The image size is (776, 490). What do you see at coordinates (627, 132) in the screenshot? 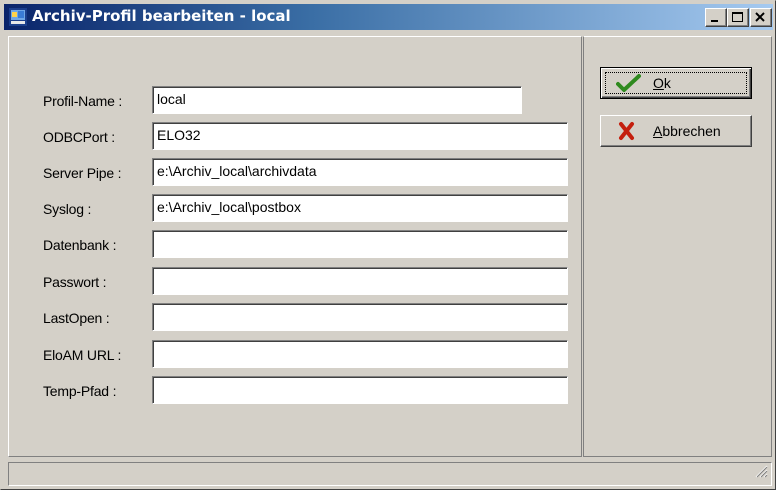
I see `red-x-icon` at bounding box center [627, 132].